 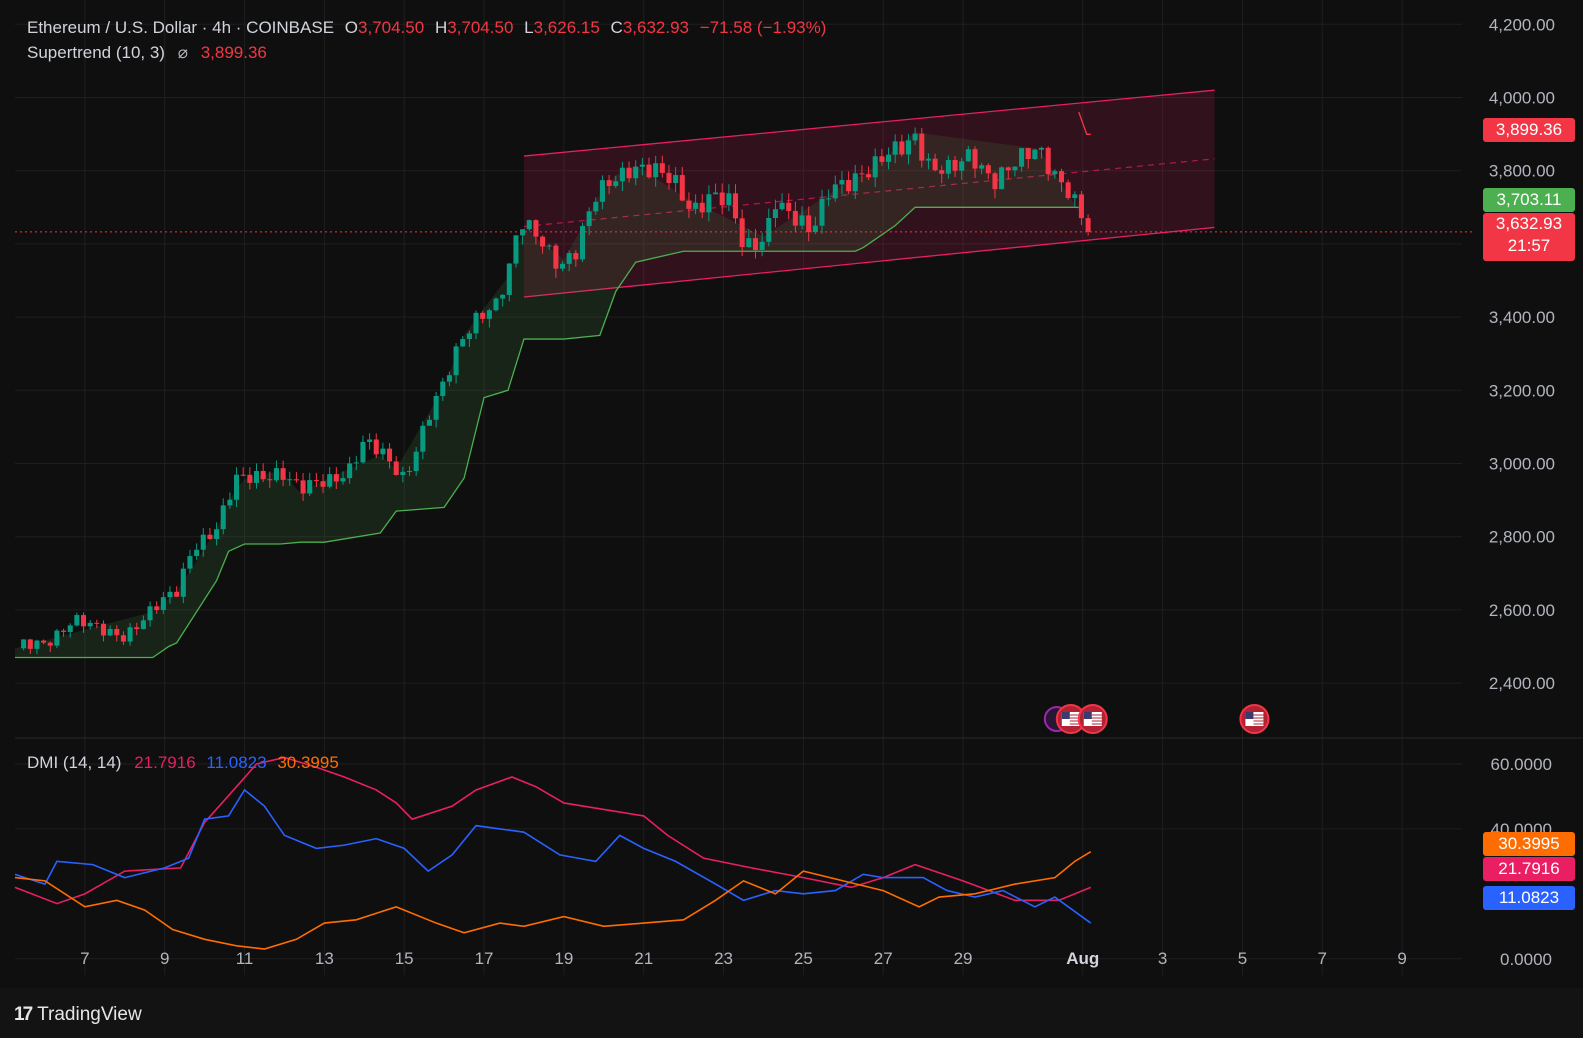 What do you see at coordinates (1526, 959) in the screenshot?
I see `dmi-tick-label: 0.0000` at bounding box center [1526, 959].